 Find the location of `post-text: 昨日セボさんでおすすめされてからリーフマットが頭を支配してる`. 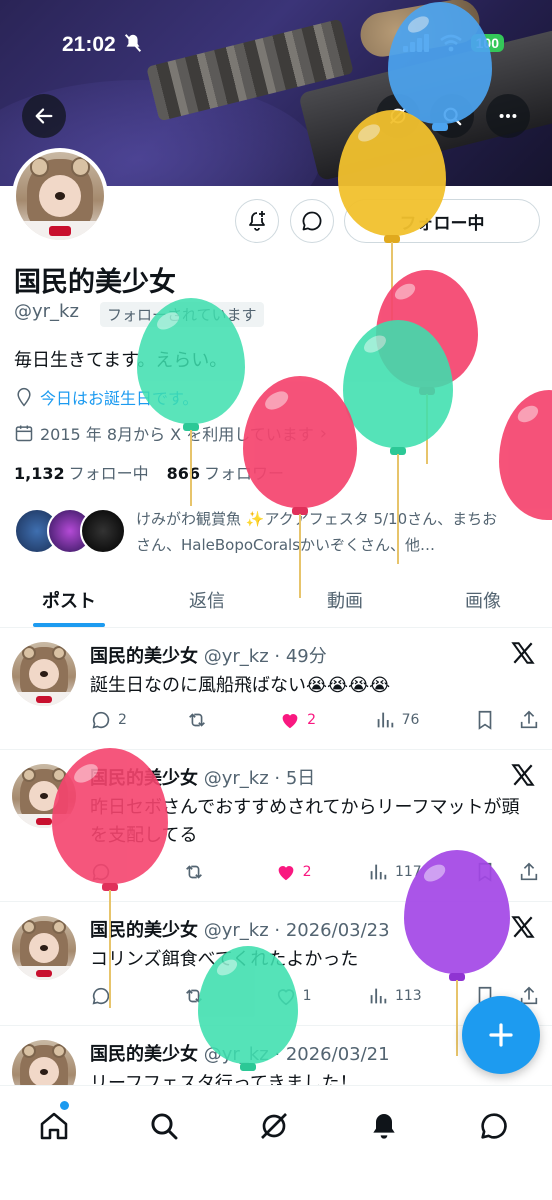

post-text: 昨日セボさんでおすすめされてからリーフマットが頭を支配してる is located at coordinates (305, 821).